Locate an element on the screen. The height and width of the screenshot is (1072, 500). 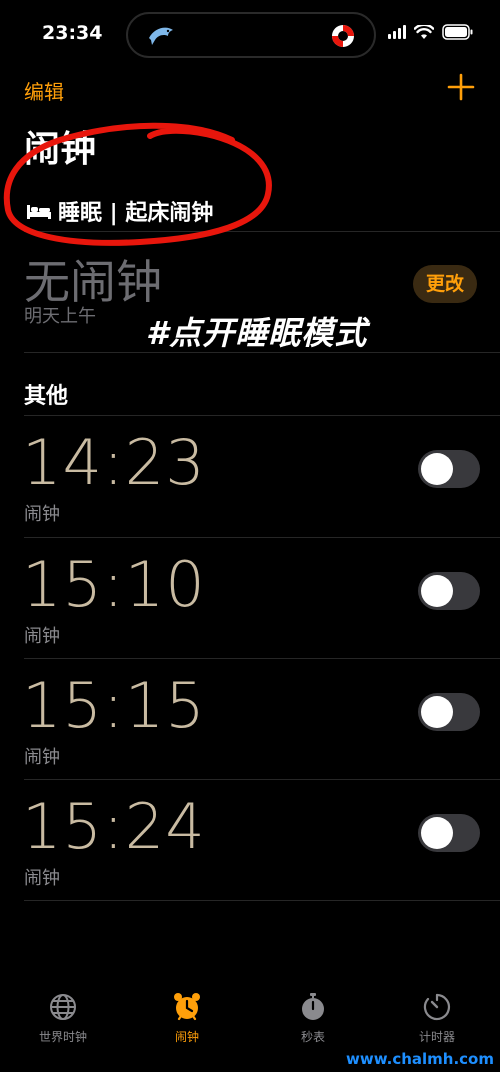
watermark: www.chalmh.com is located at coordinates (420, 1059).